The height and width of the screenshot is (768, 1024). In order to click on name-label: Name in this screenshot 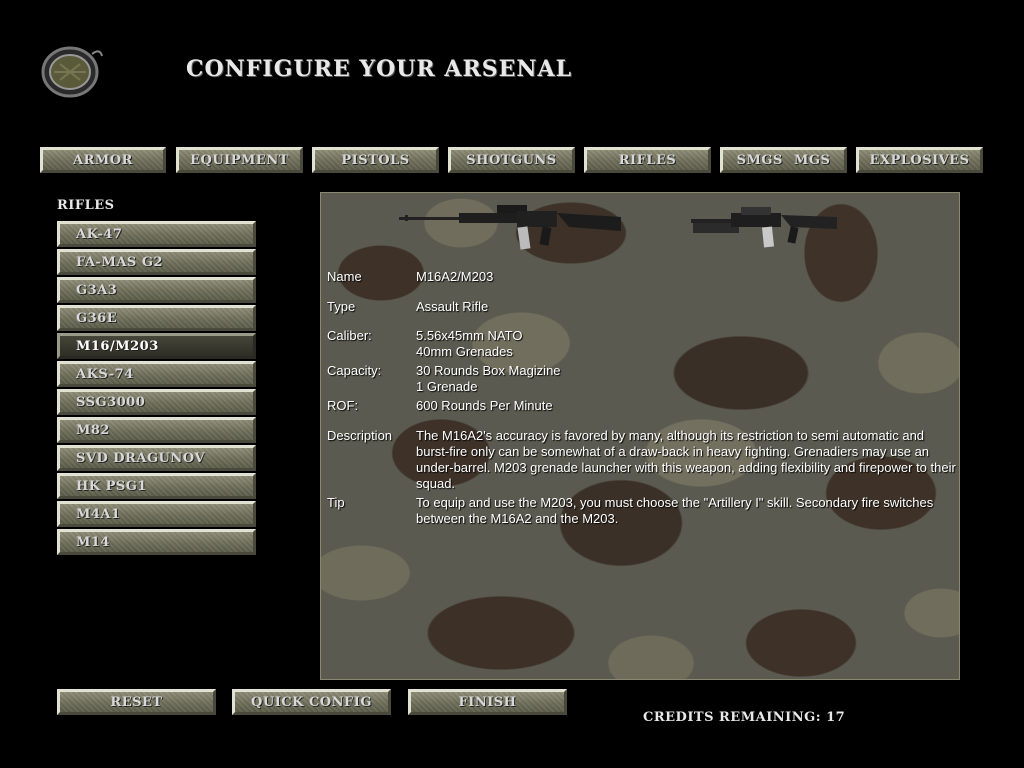, I will do `click(344, 276)`.